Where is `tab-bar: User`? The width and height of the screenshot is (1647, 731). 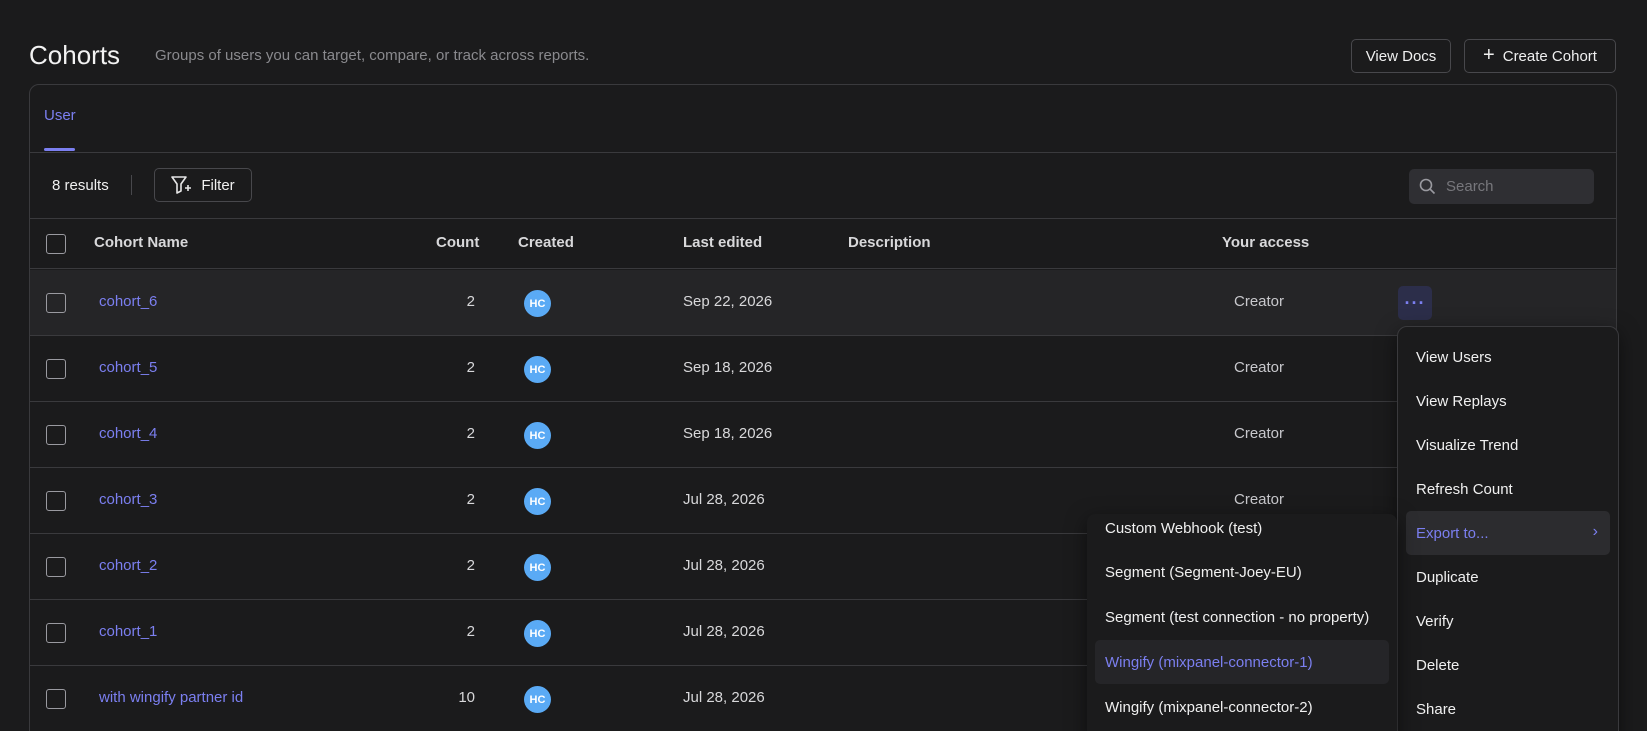
tab-bar: User is located at coordinates (823, 119).